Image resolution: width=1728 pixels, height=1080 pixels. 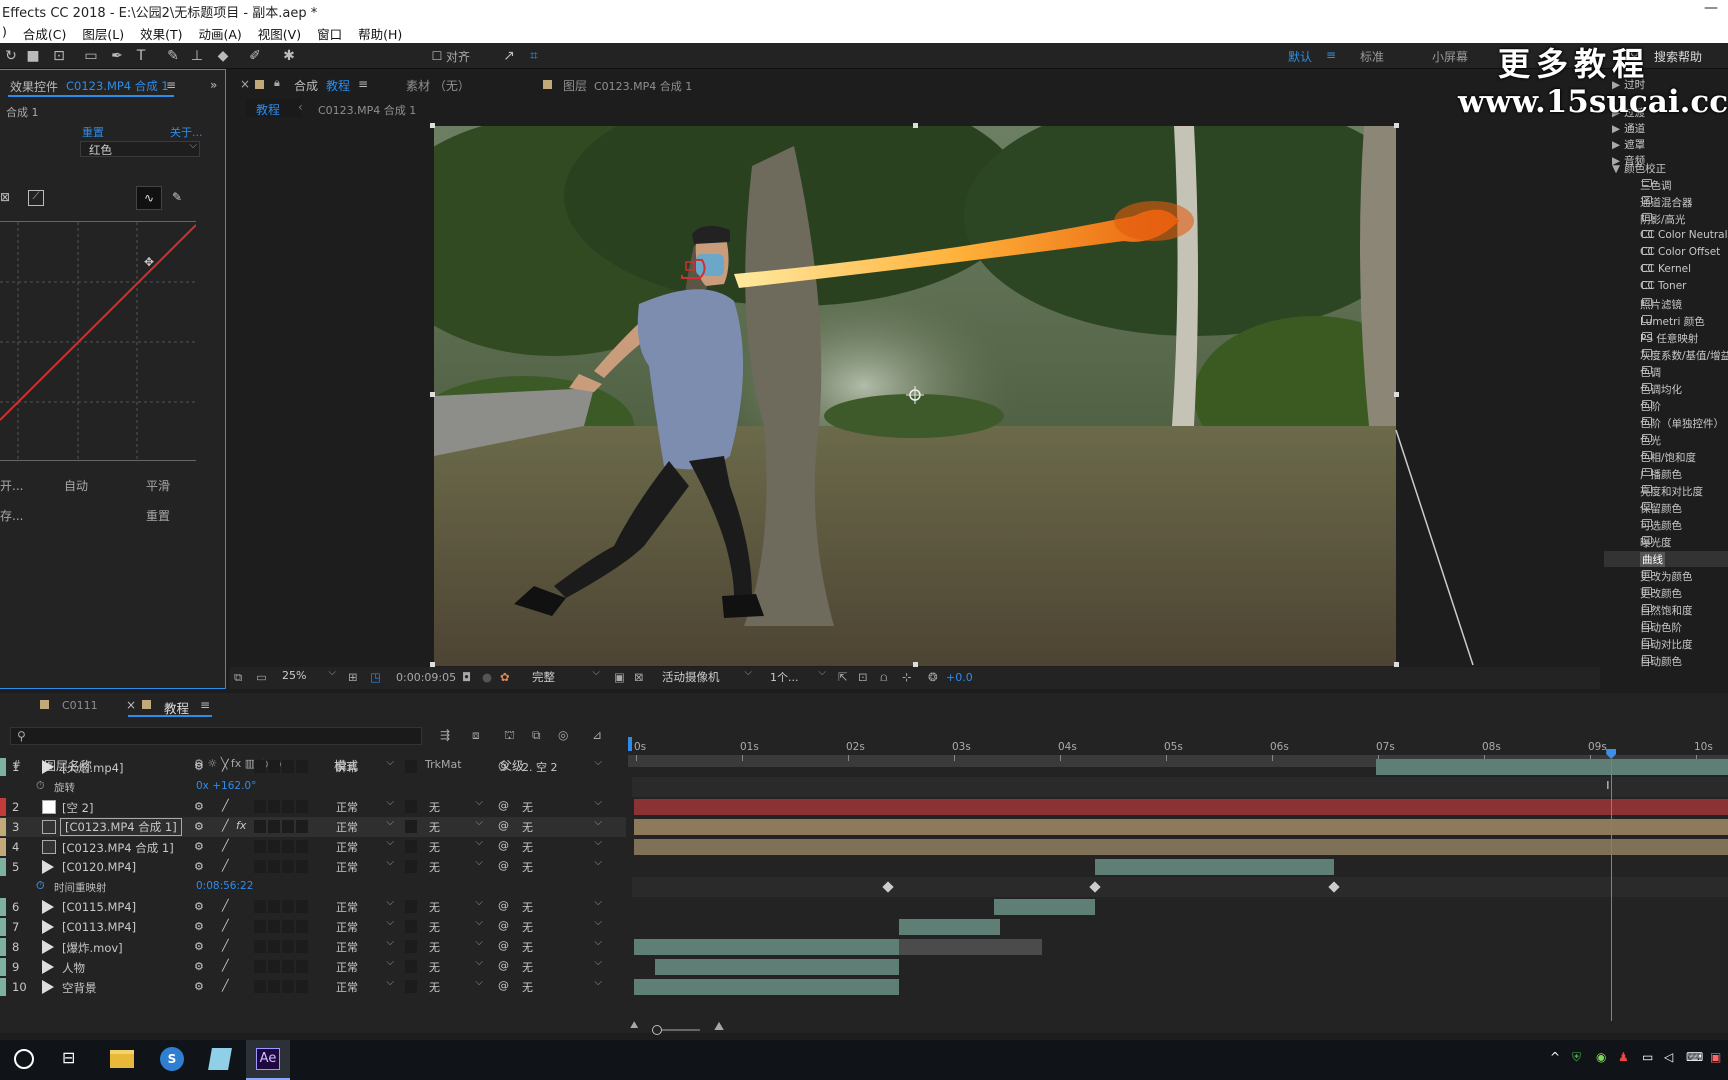 What do you see at coordinates (76, 485) in the screenshot?
I see `curve-auto-button: 自动` at bounding box center [76, 485].